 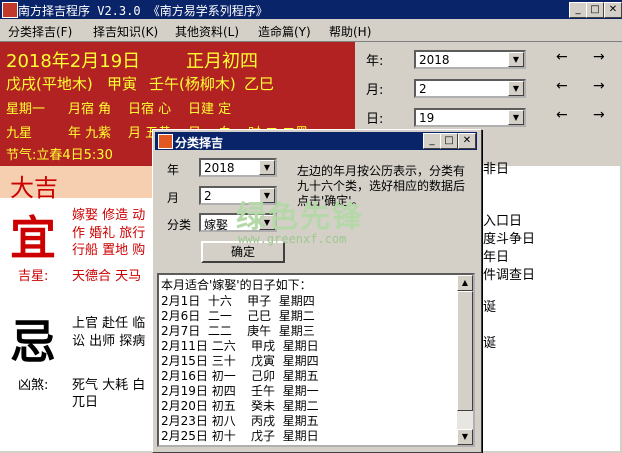 What do you see at coordinates (109, 250) in the screenshot?
I see `yi-line3: 行船 置地 购` at bounding box center [109, 250].